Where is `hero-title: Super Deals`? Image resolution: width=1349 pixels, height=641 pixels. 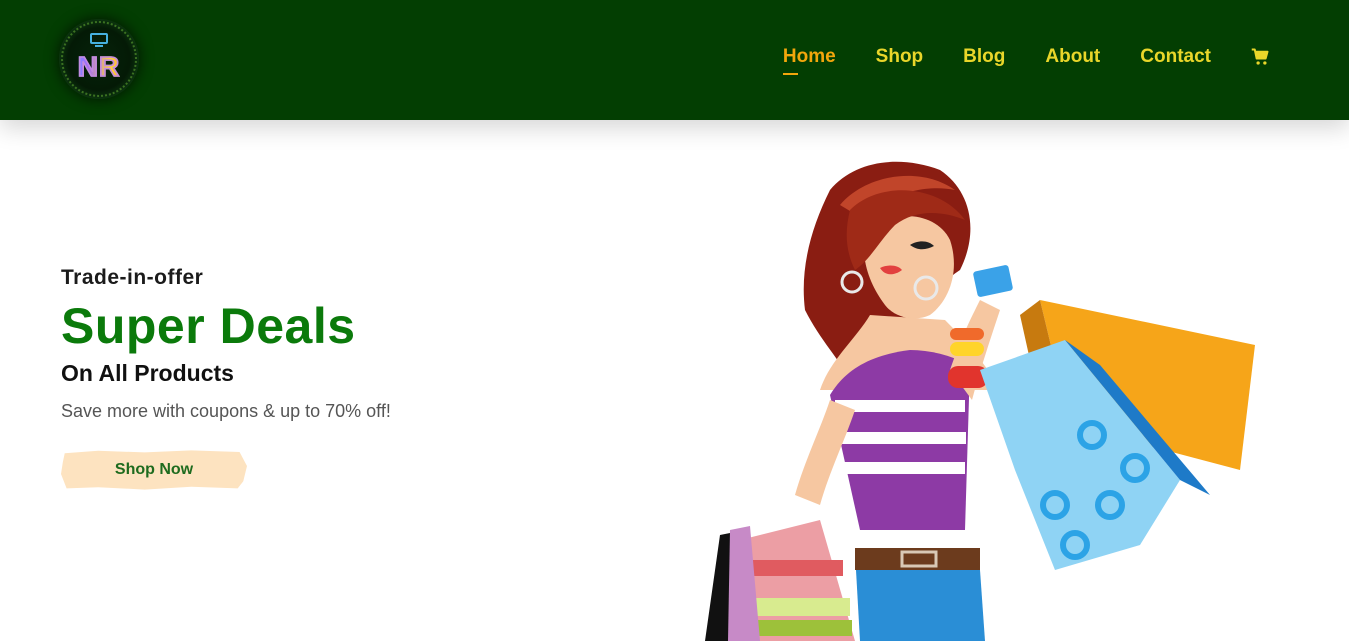 hero-title: Super Deals is located at coordinates (208, 326).